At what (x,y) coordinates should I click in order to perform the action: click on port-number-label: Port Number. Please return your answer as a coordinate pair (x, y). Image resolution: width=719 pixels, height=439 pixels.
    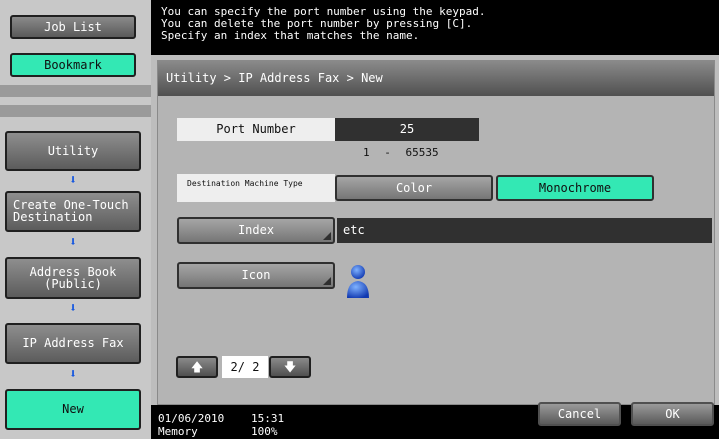
    Looking at the image, I should click on (256, 129).